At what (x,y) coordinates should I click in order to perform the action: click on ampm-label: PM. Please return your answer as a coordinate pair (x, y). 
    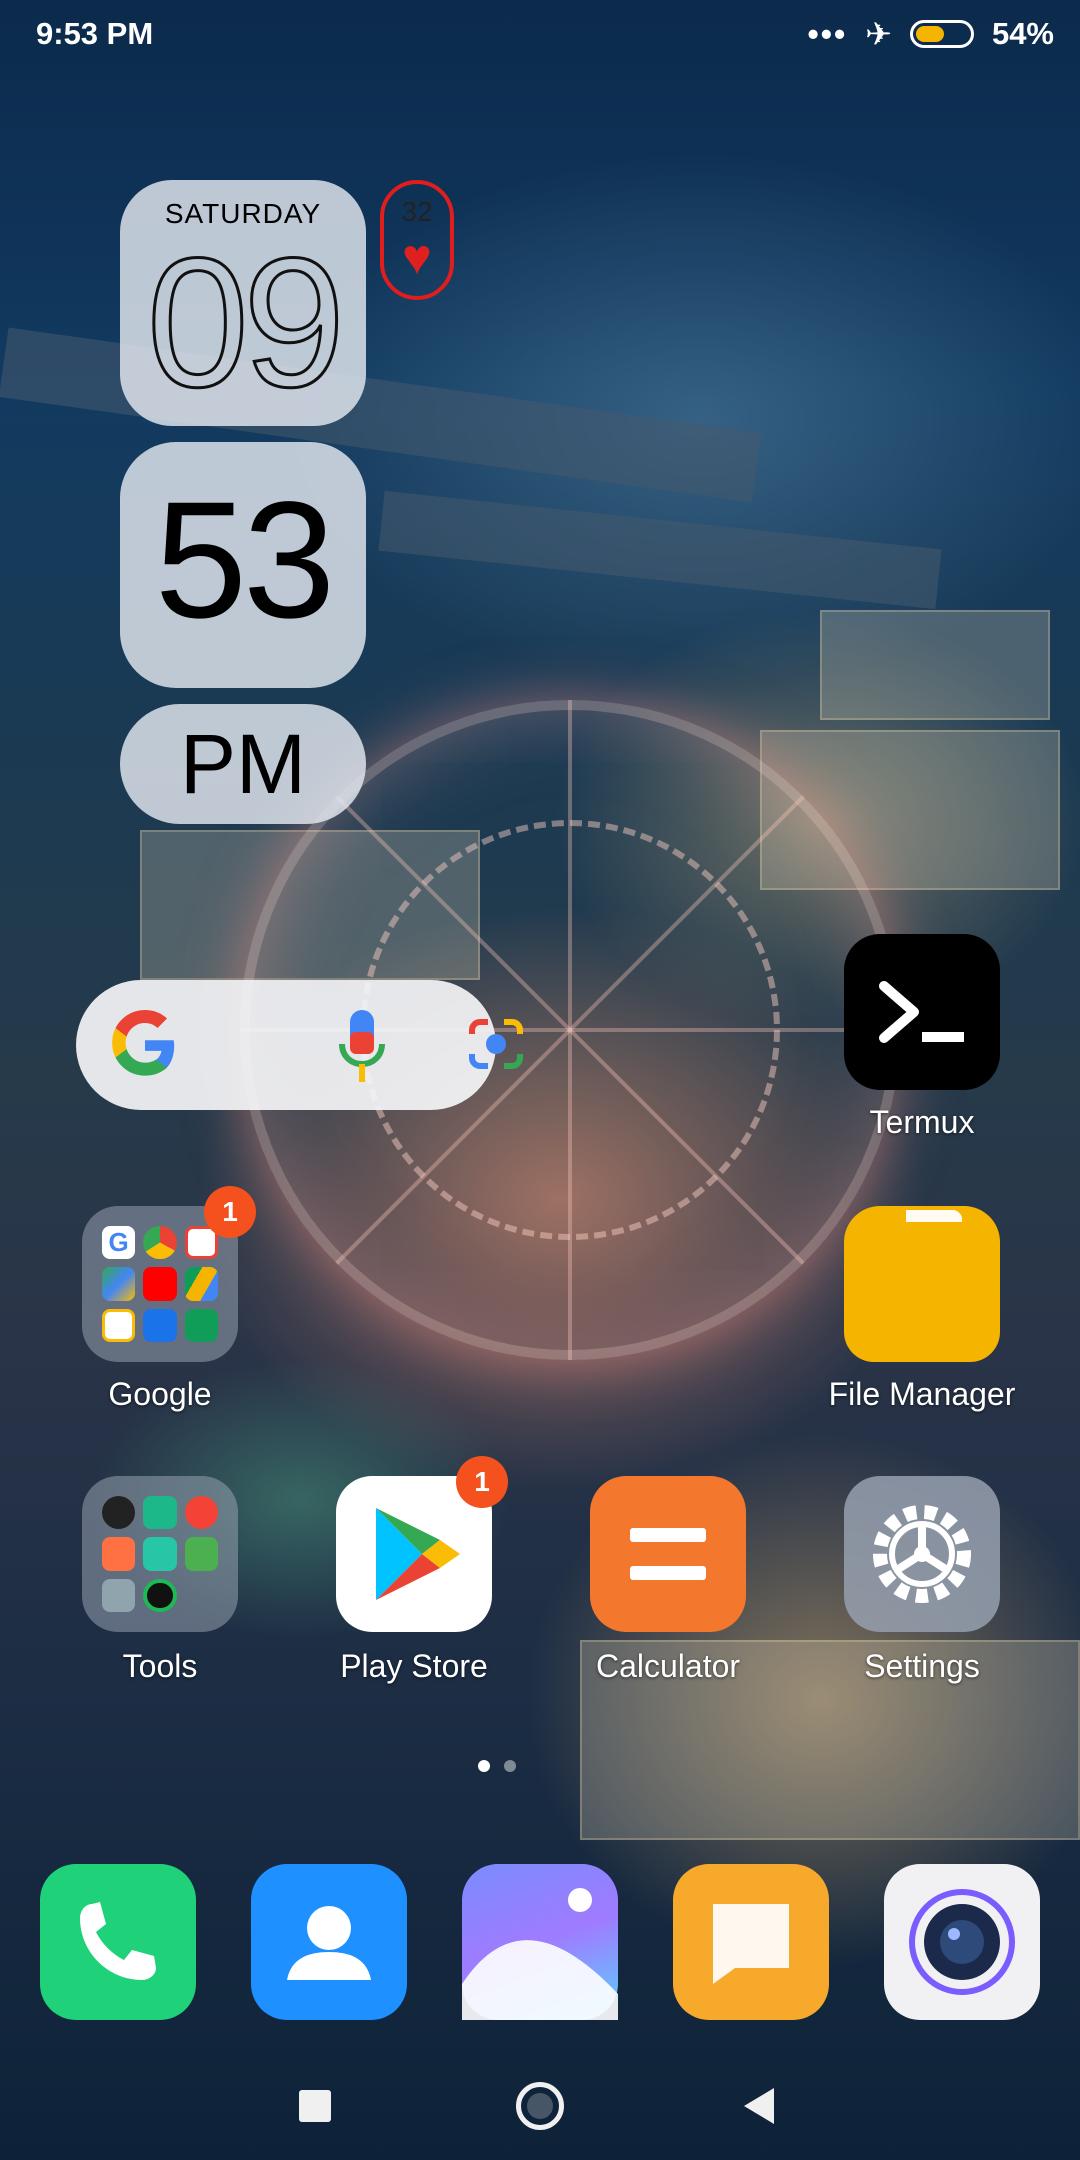
    Looking at the image, I should click on (243, 764).